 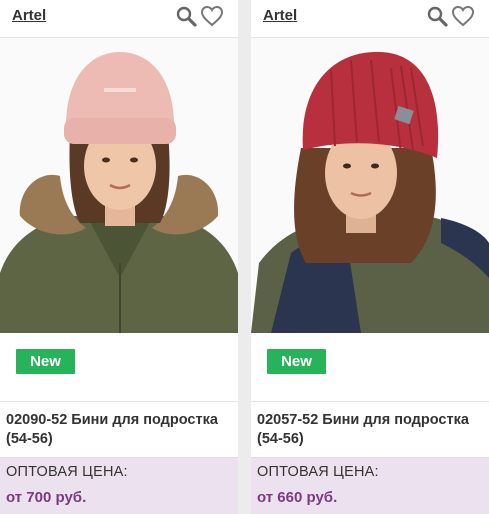 I want to click on price-value: от 660 руб., so click(x=297, y=497).